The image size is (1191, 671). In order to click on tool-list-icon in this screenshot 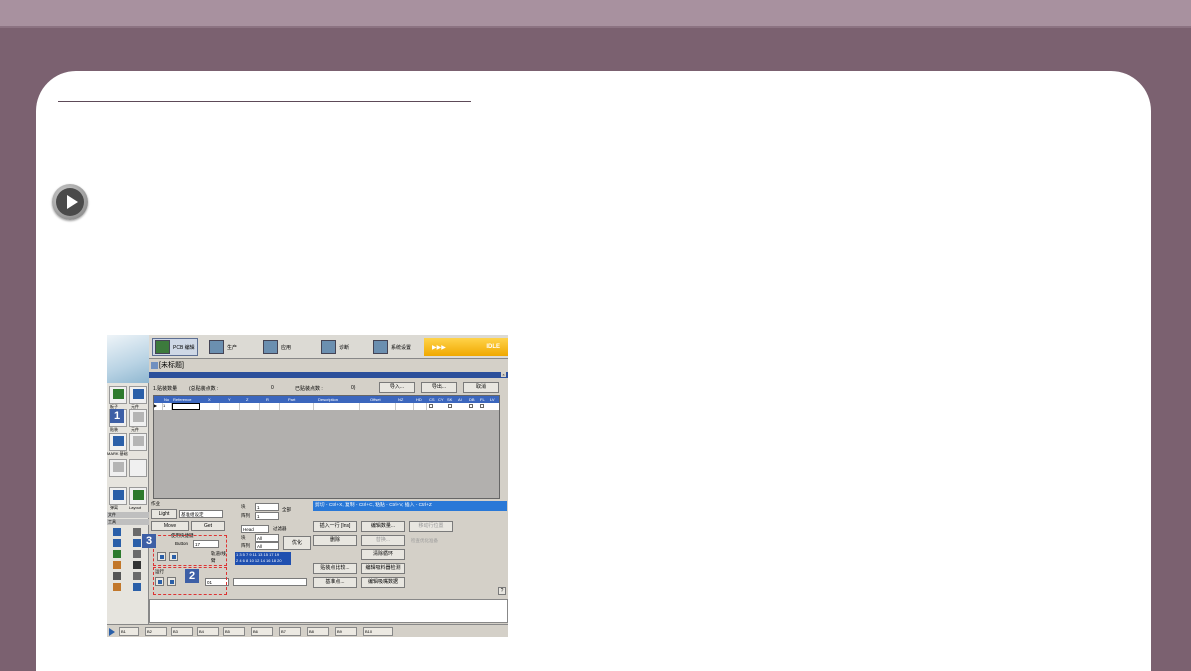, I will do `click(137, 587)`.